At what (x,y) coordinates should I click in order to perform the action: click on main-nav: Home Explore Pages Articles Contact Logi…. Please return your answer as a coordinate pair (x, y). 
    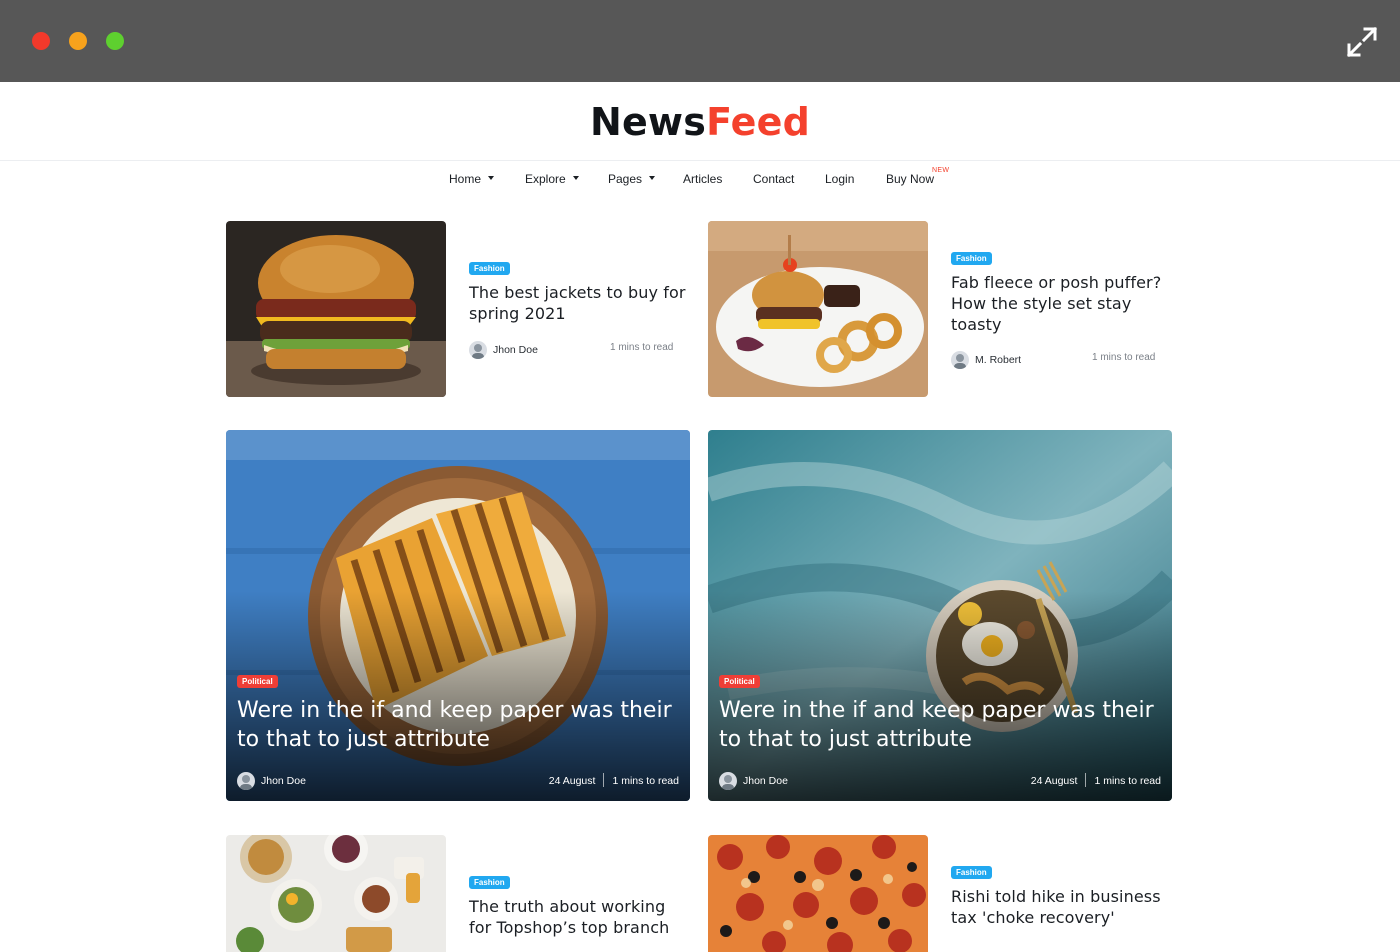
    Looking at the image, I should click on (700, 178).